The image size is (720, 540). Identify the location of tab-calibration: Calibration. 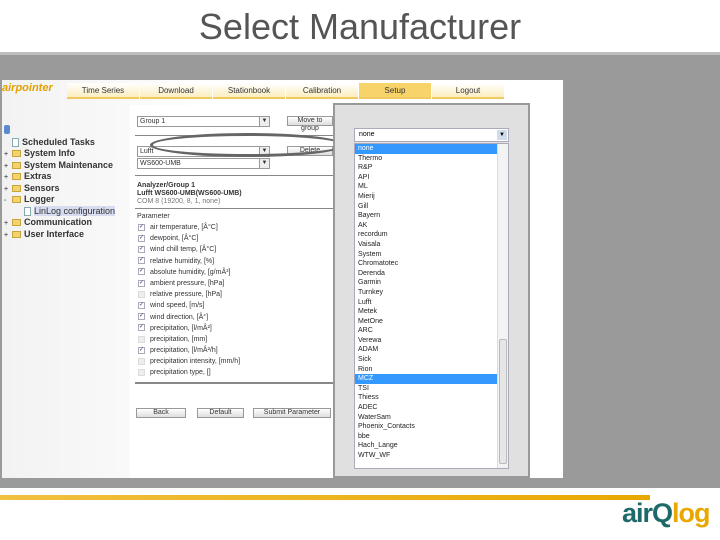
(322, 91).